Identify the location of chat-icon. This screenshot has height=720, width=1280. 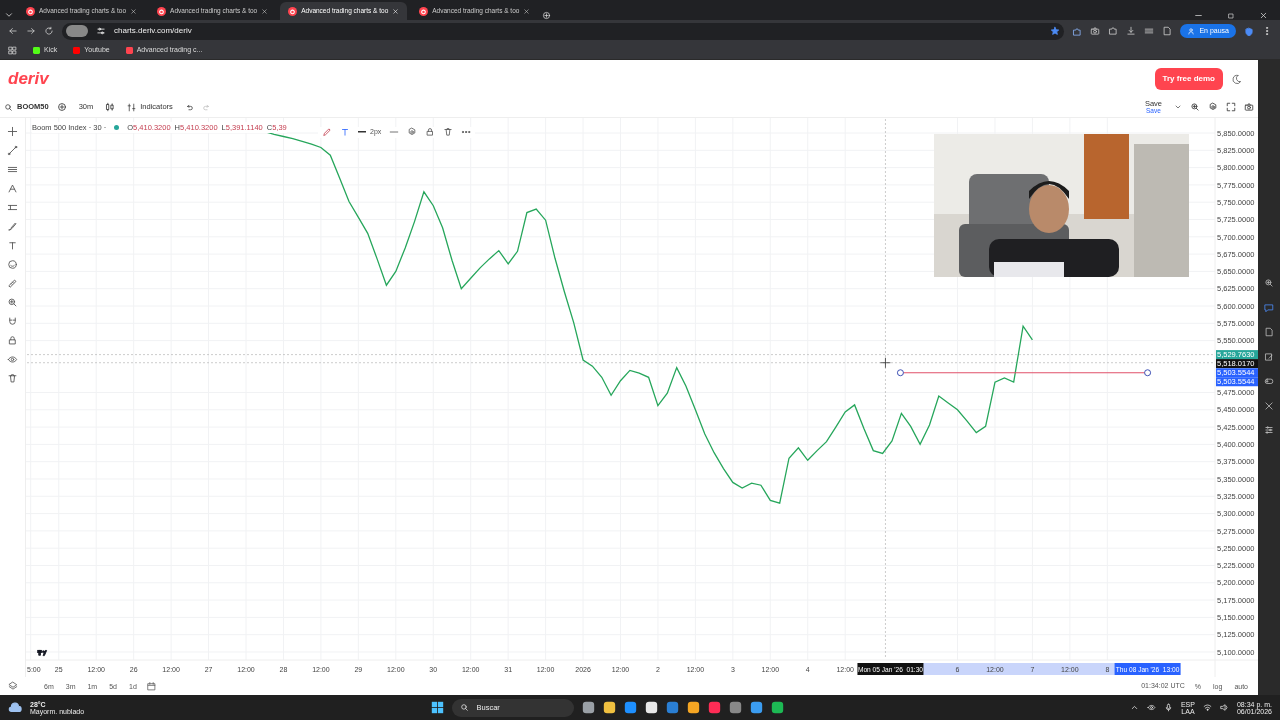
(1269, 307).